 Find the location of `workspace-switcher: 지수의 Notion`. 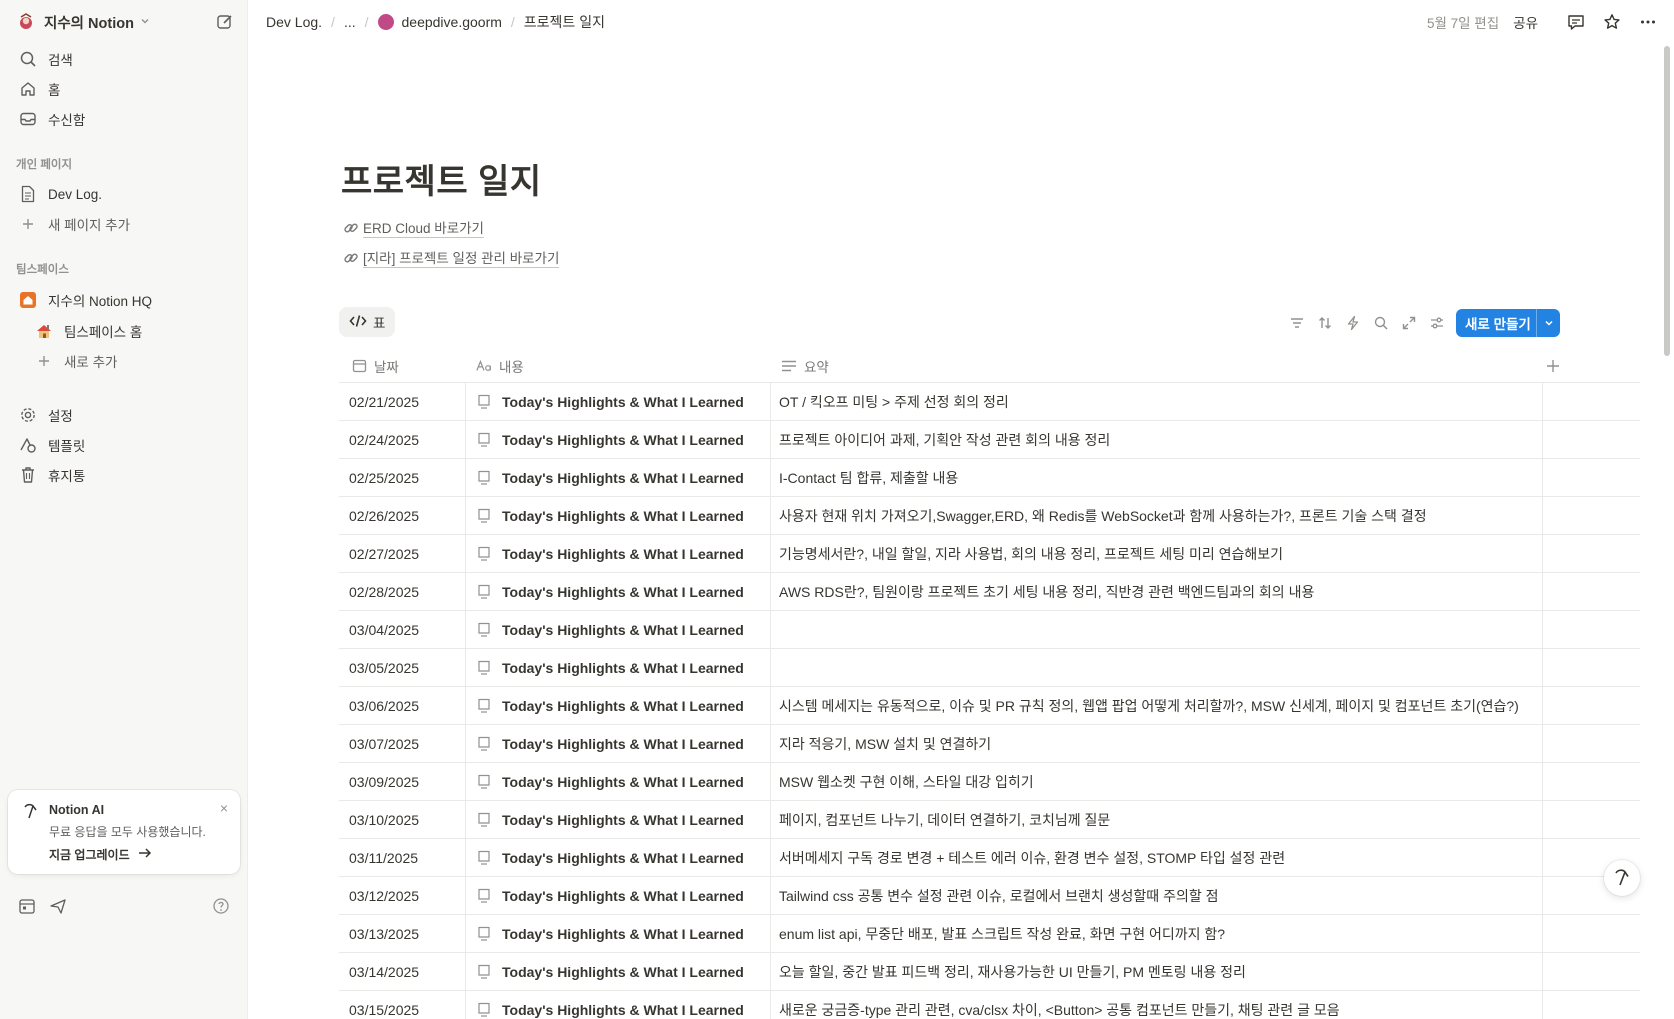

workspace-switcher: 지수의 Notion is located at coordinates (126, 22).